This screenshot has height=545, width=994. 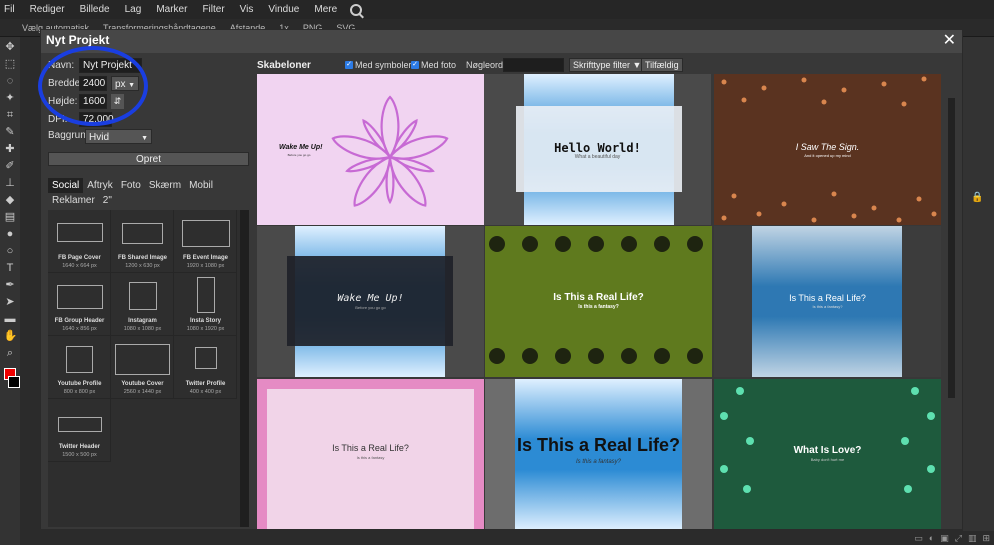 What do you see at coordinates (247, 9) in the screenshot?
I see `menu-view: Vis` at bounding box center [247, 9].